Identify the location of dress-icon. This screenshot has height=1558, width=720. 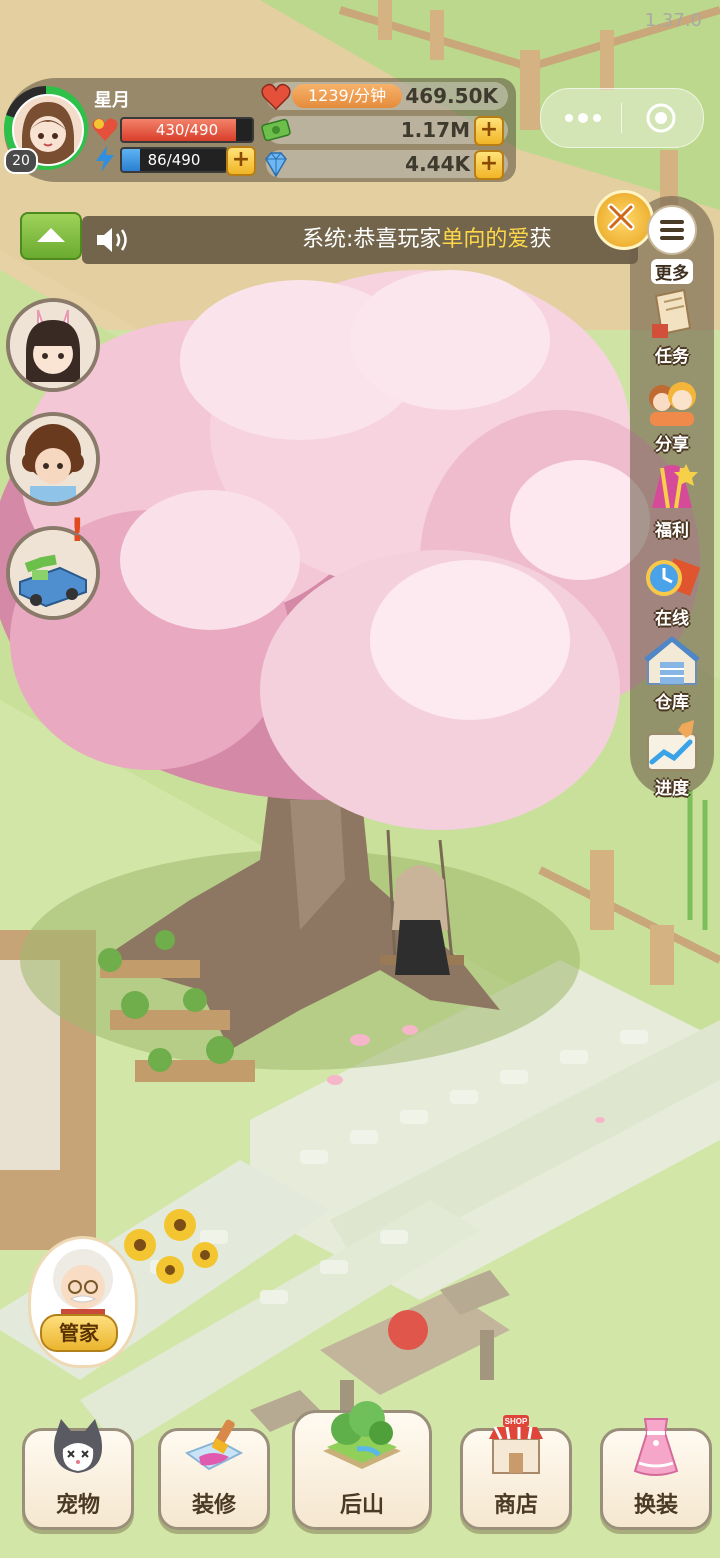
(656, 1447).